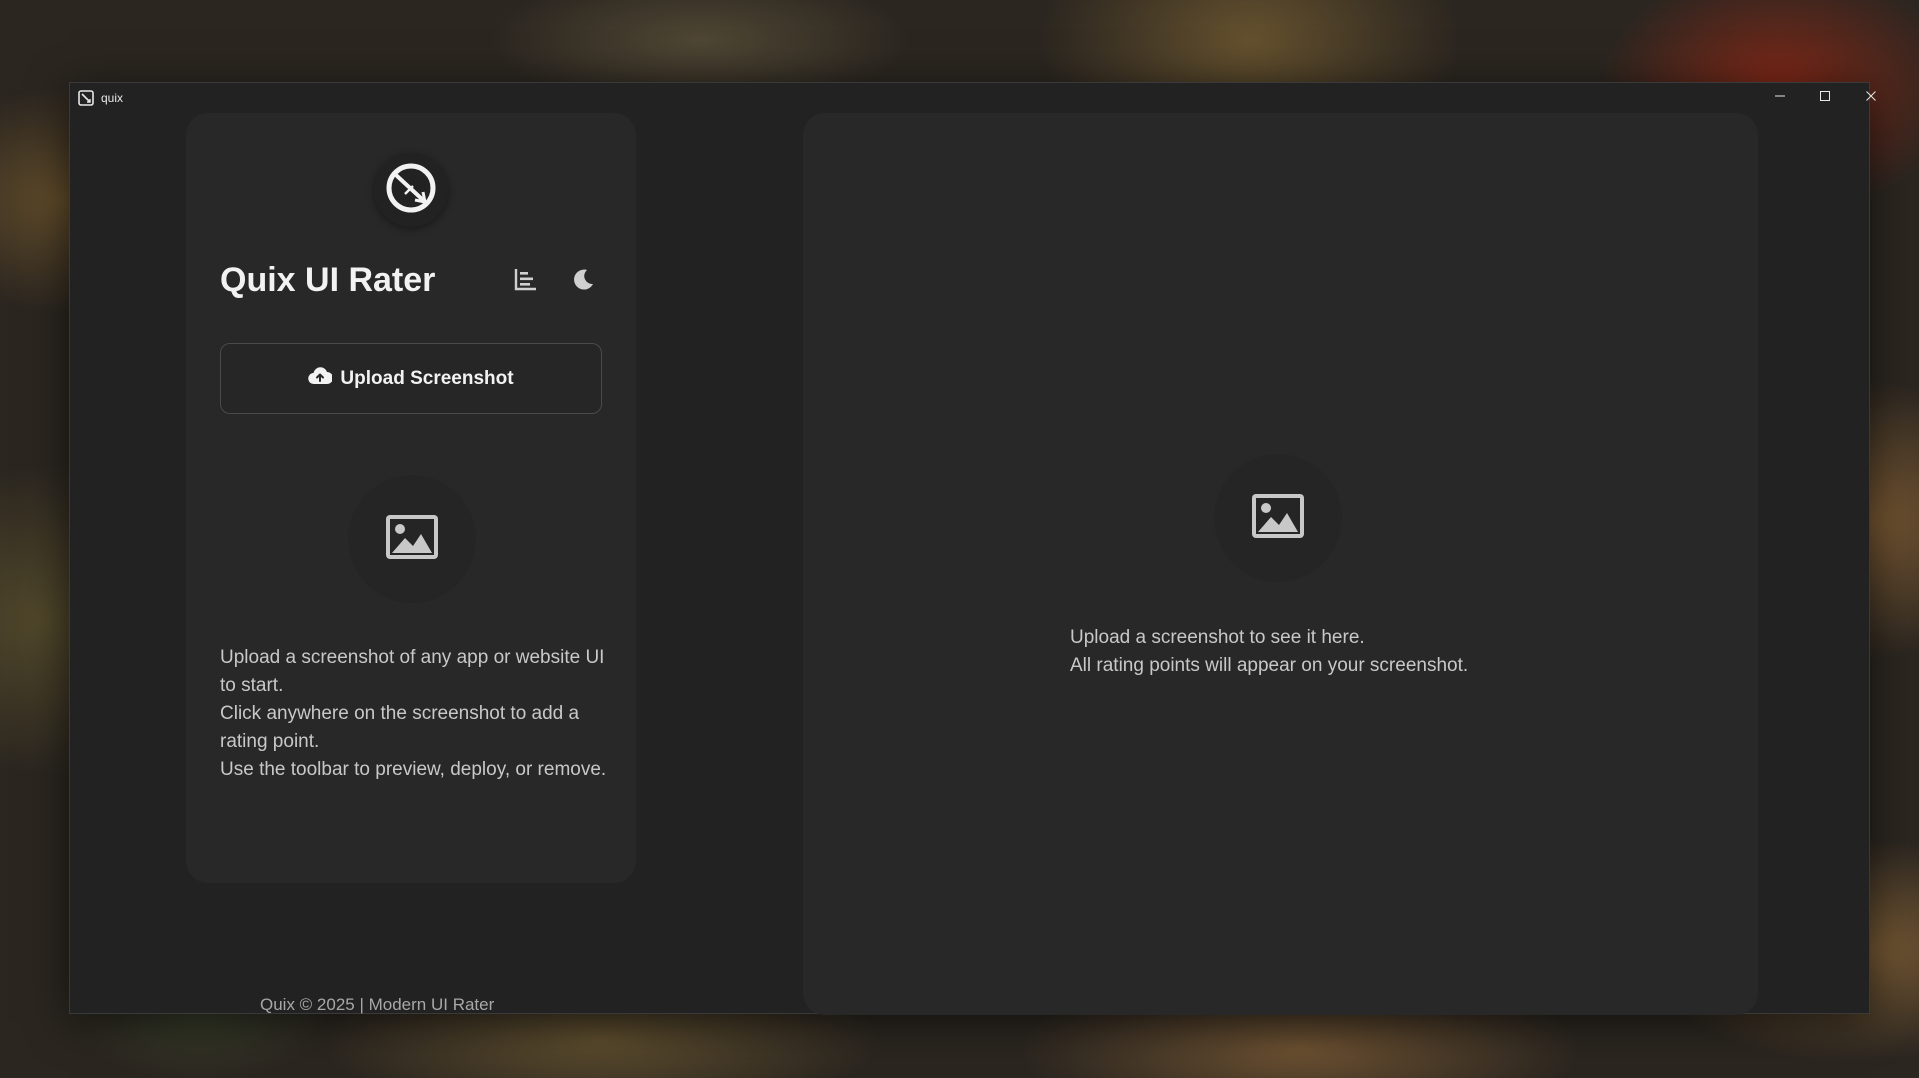 The image size is (1919, 1078). I want to click on moon-icon, so click(584, 281).